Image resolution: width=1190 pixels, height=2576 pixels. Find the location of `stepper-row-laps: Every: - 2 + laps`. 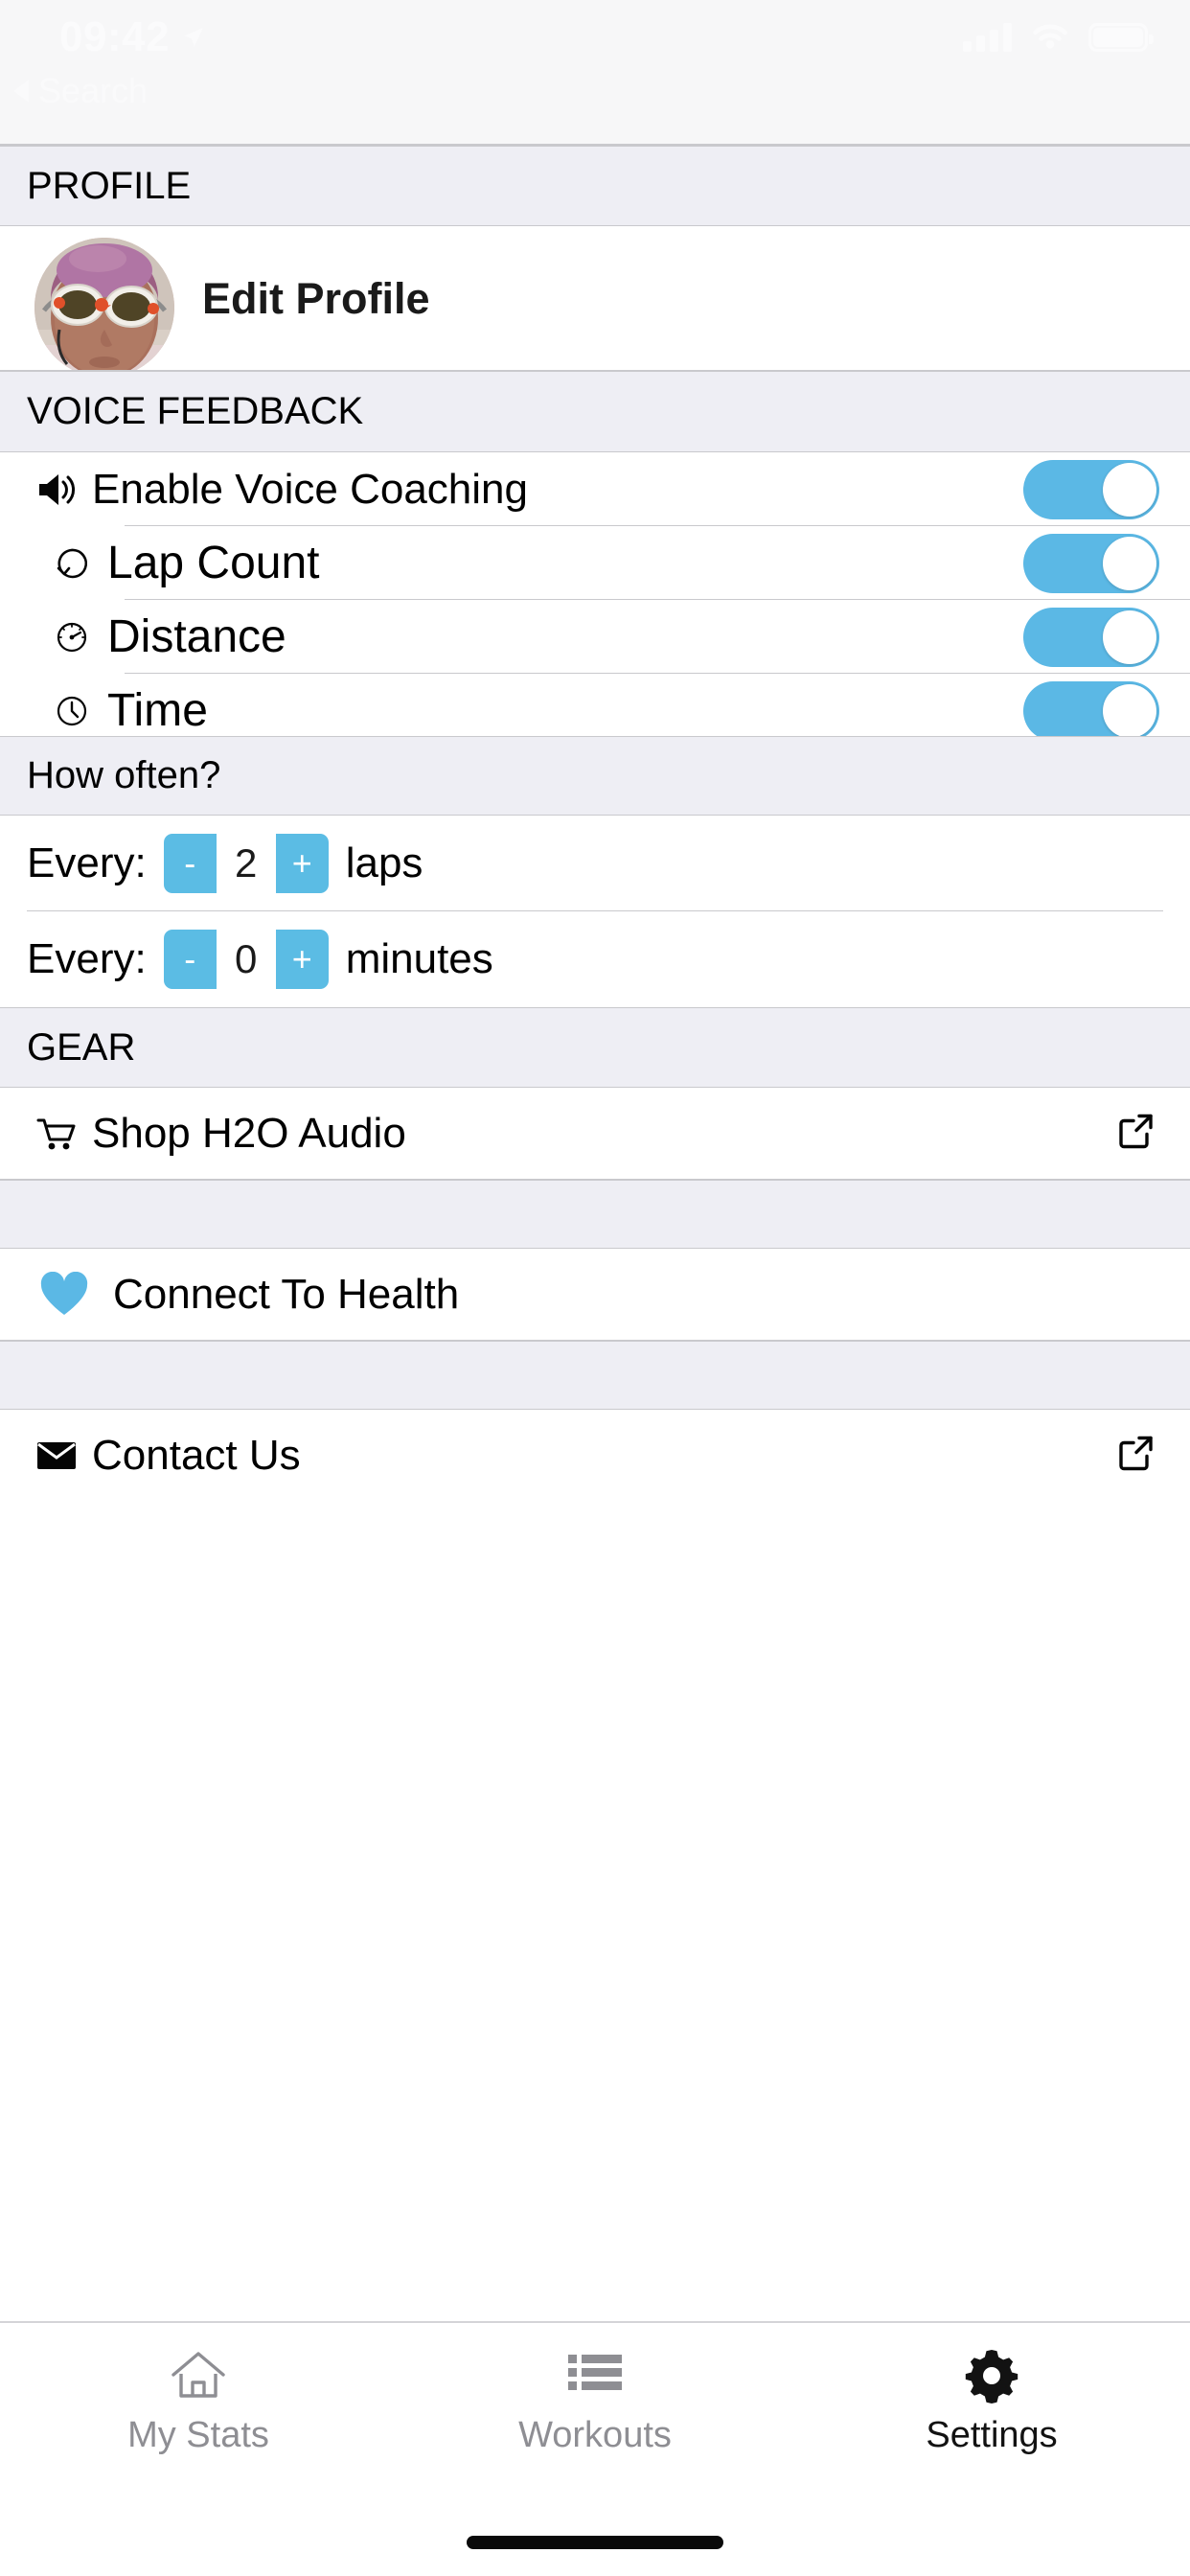

stepper-row-laps: Every: - 2 + laps is located at coordinates (595, 863).